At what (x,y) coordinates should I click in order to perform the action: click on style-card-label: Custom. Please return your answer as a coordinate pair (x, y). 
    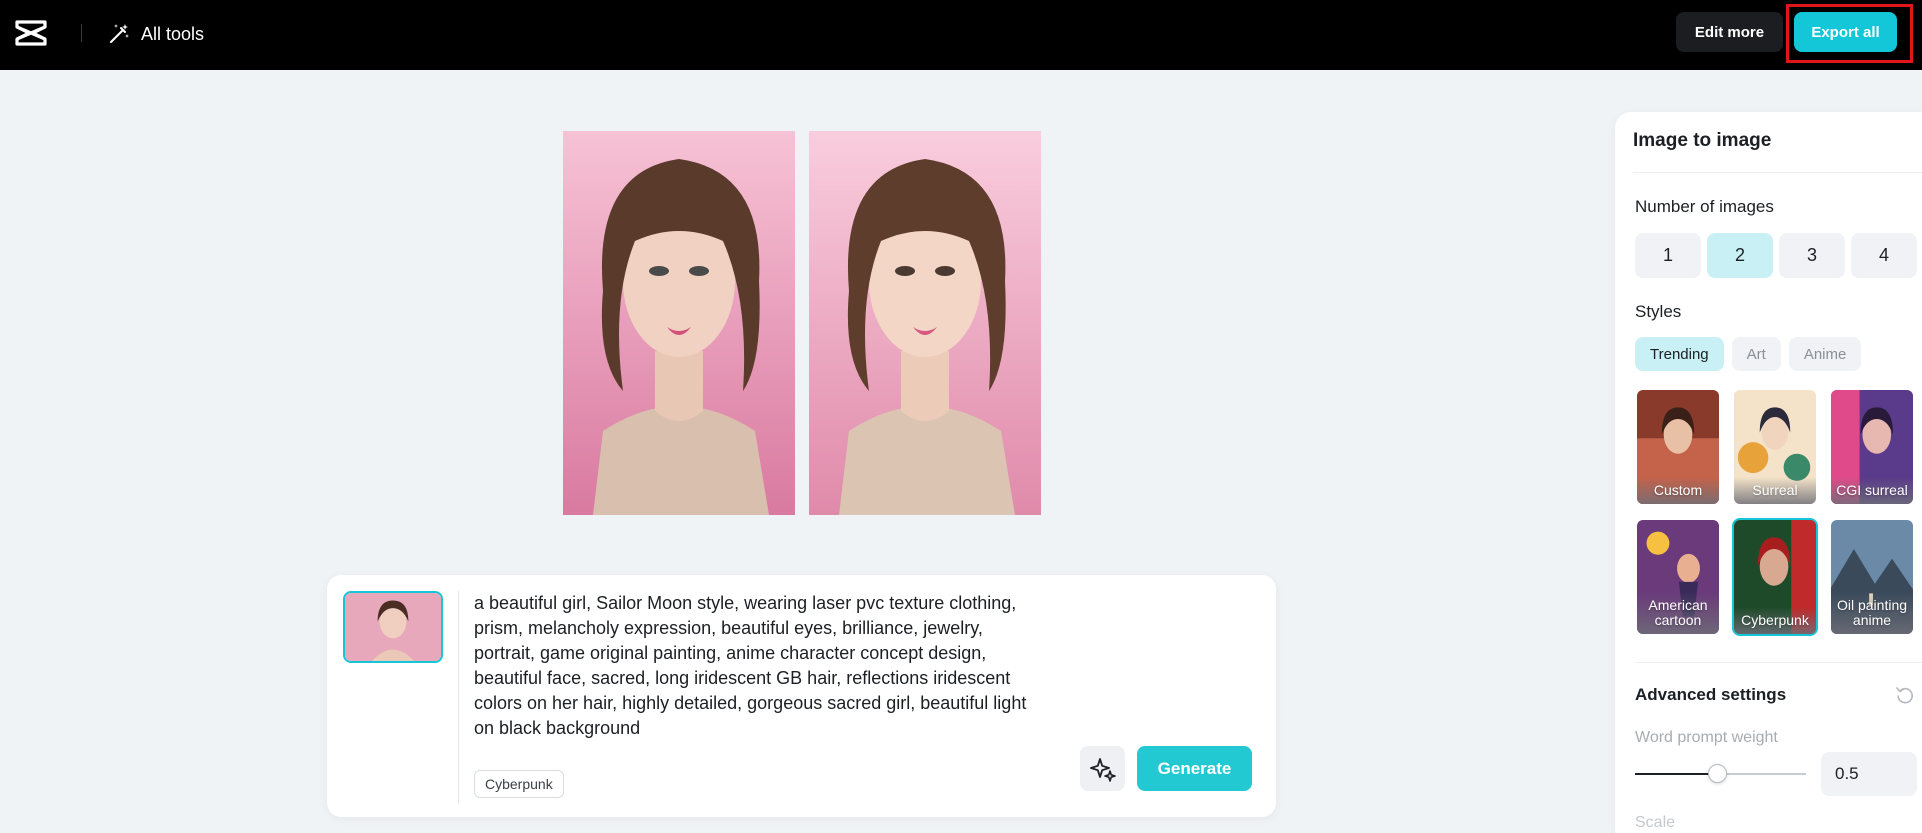
    Looking at the image, I should click on (1678, 490).